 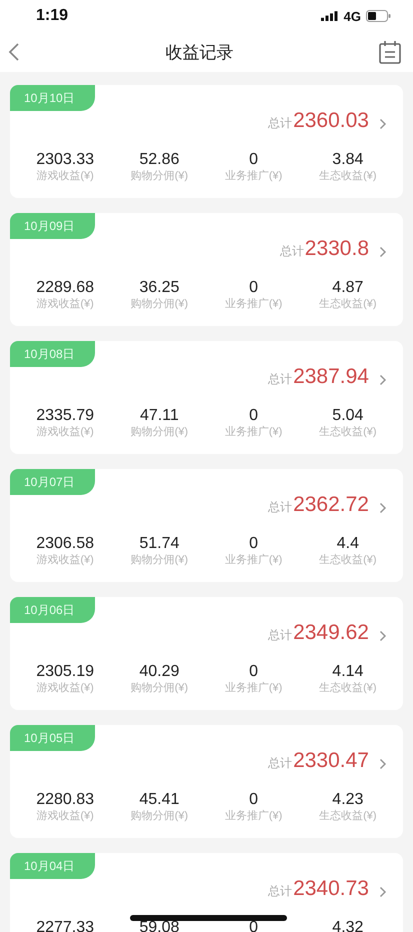 What do you see at coordinates (331, 121) in the screenshot?
I see `total-amount: 2360.03` at bounding box center [331, 121].